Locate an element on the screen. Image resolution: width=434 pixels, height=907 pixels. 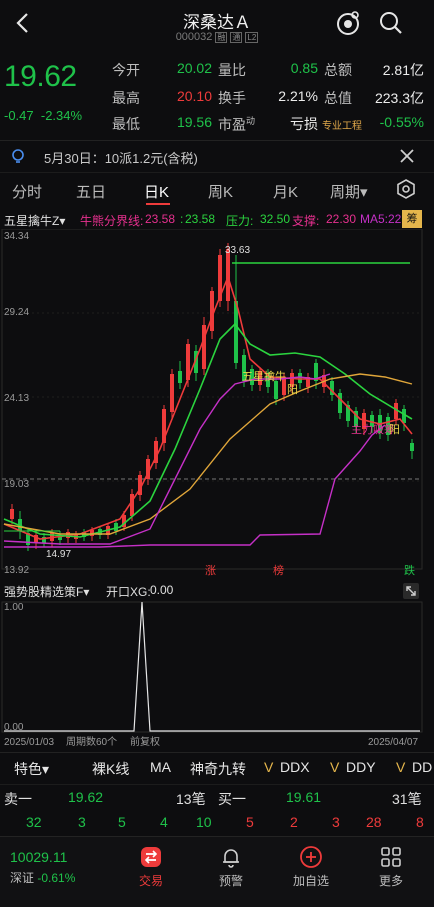
chip-distribution-button: 筹 is located at coordinates (412, 219).